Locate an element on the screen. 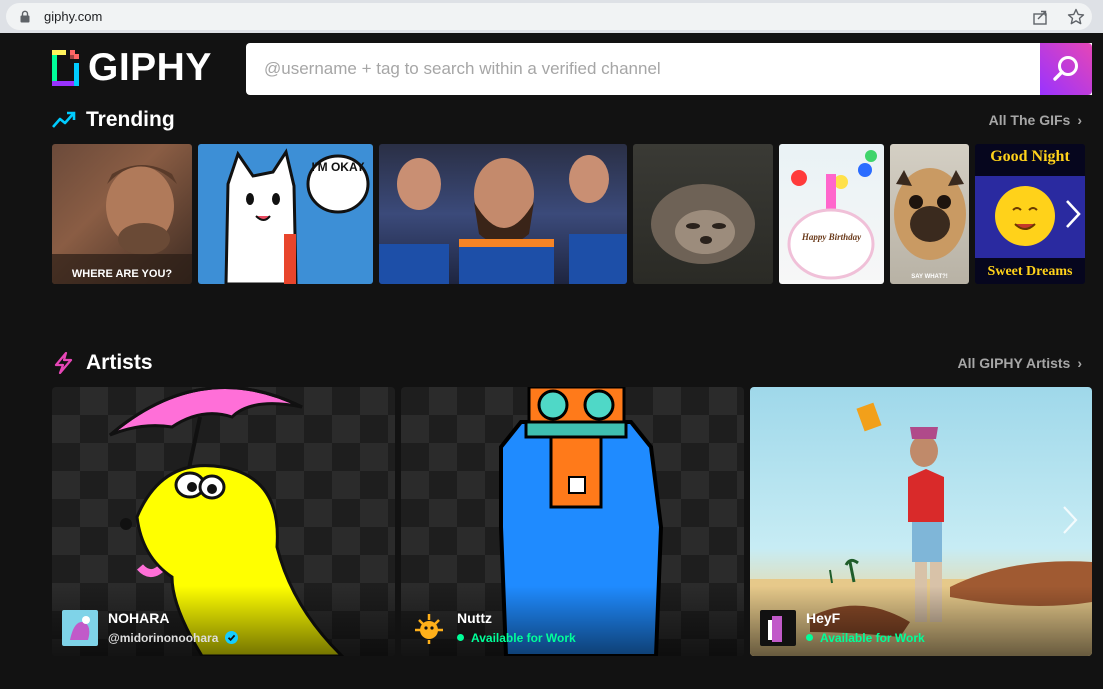  gif-caption: Happy Birthday is located at coordinates (831, 237).